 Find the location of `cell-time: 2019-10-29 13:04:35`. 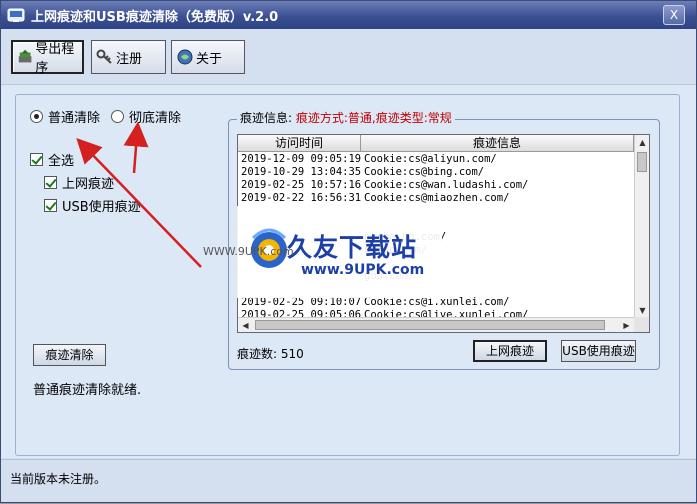

cell-time: 2019-10-29 13:04:35 is located at coordinates (301, 172).